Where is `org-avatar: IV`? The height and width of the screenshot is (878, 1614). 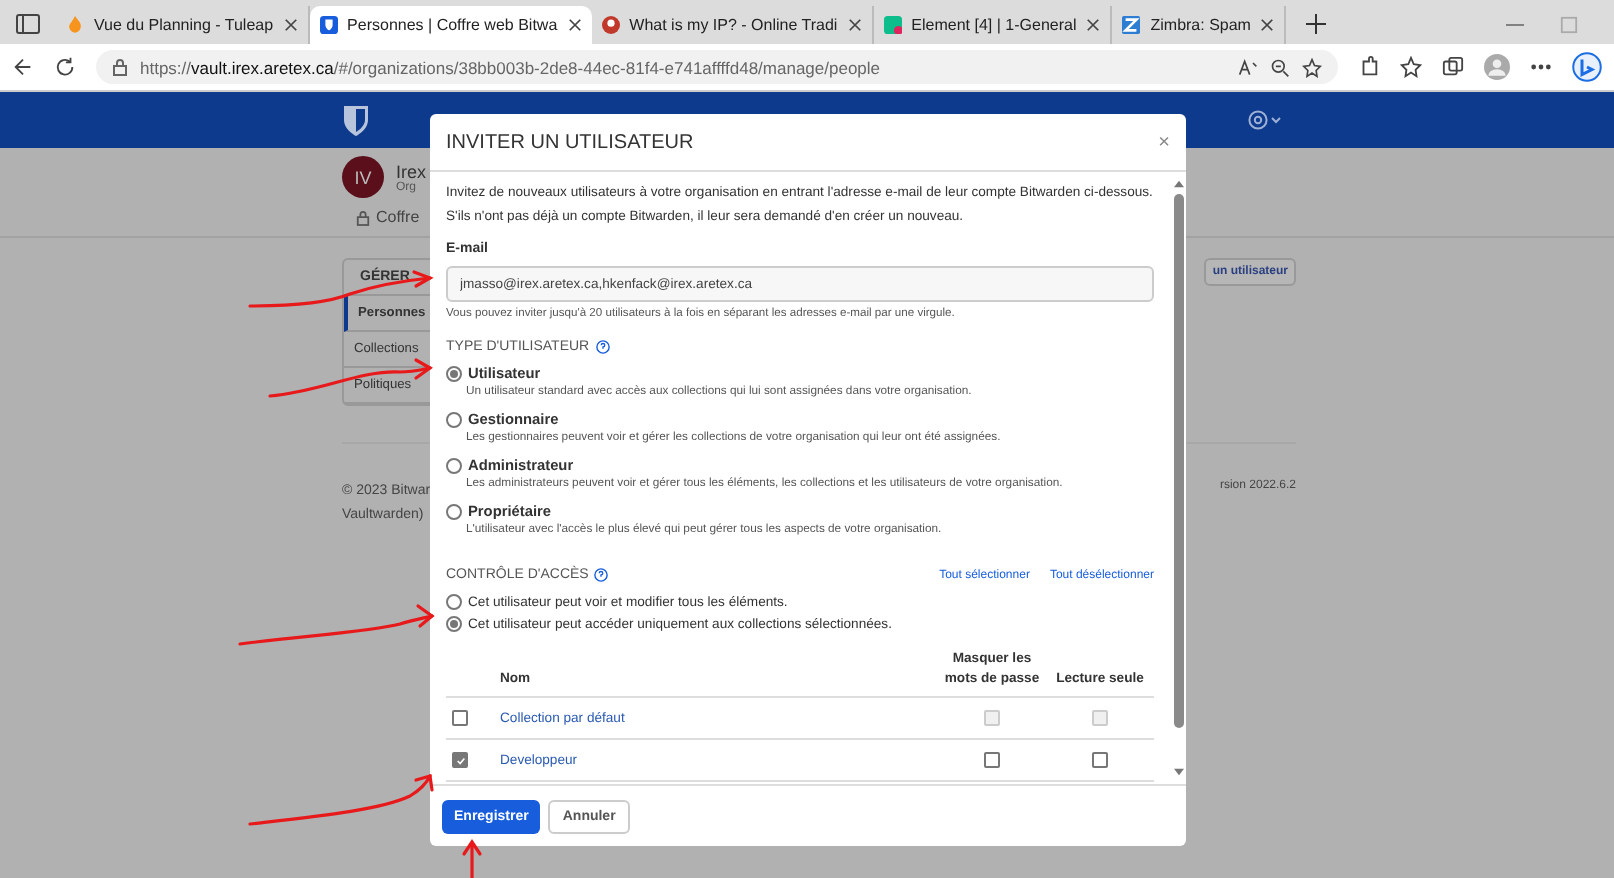
org-avatar: IV is located at coordinates (363, 177).